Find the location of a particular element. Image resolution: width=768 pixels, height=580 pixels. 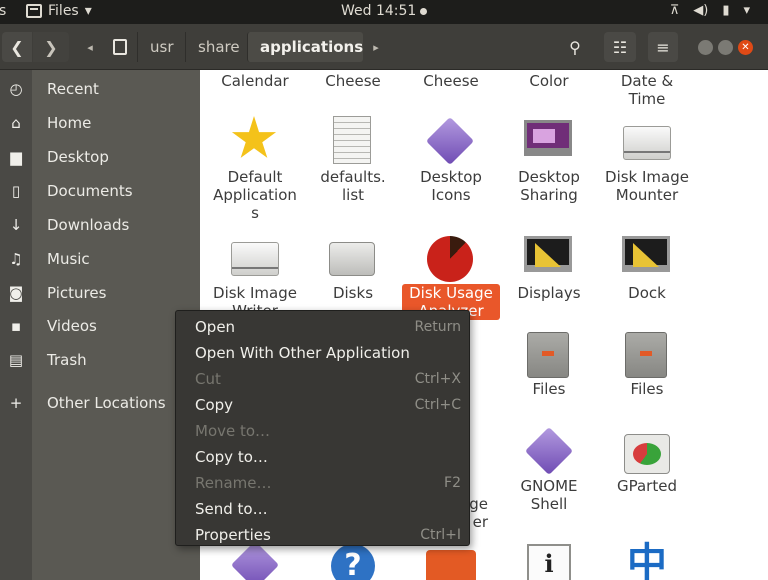

file-item-gnome-shell: GNOME Shell is located at coordinates (549, 495).